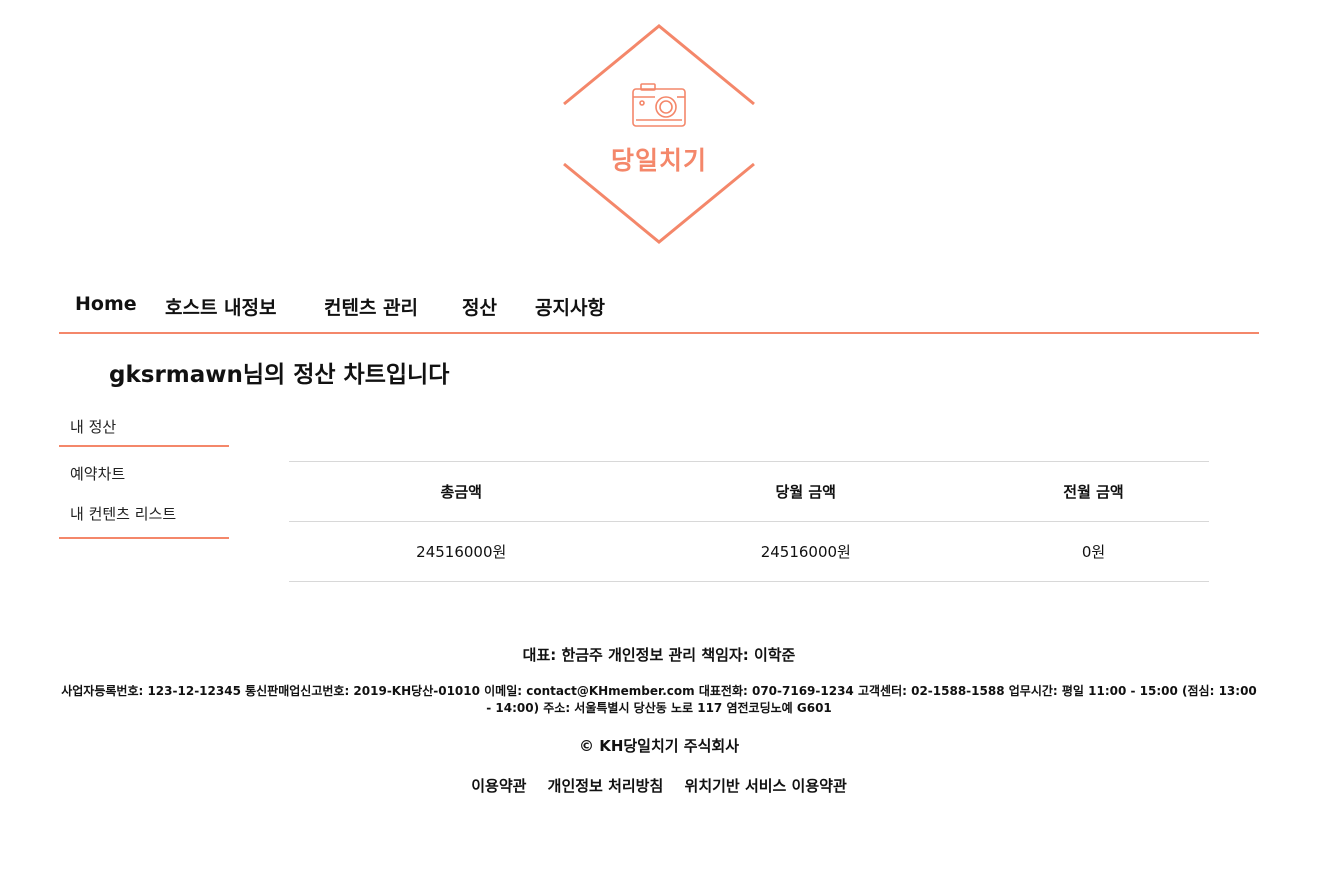 The height and width of the screenshot is (892, 1318). What do you see at coordinates (1093, 551) in the screenshot?
I see `previous-month-amount-value: 0원` at bounding box center [1093, 551].